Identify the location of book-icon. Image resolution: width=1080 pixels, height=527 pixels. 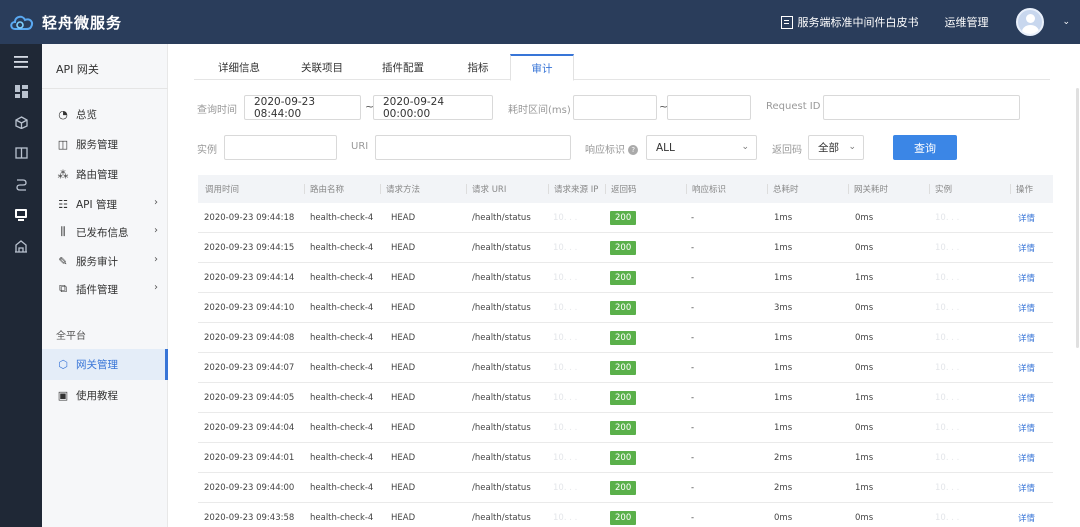
(21, 153).